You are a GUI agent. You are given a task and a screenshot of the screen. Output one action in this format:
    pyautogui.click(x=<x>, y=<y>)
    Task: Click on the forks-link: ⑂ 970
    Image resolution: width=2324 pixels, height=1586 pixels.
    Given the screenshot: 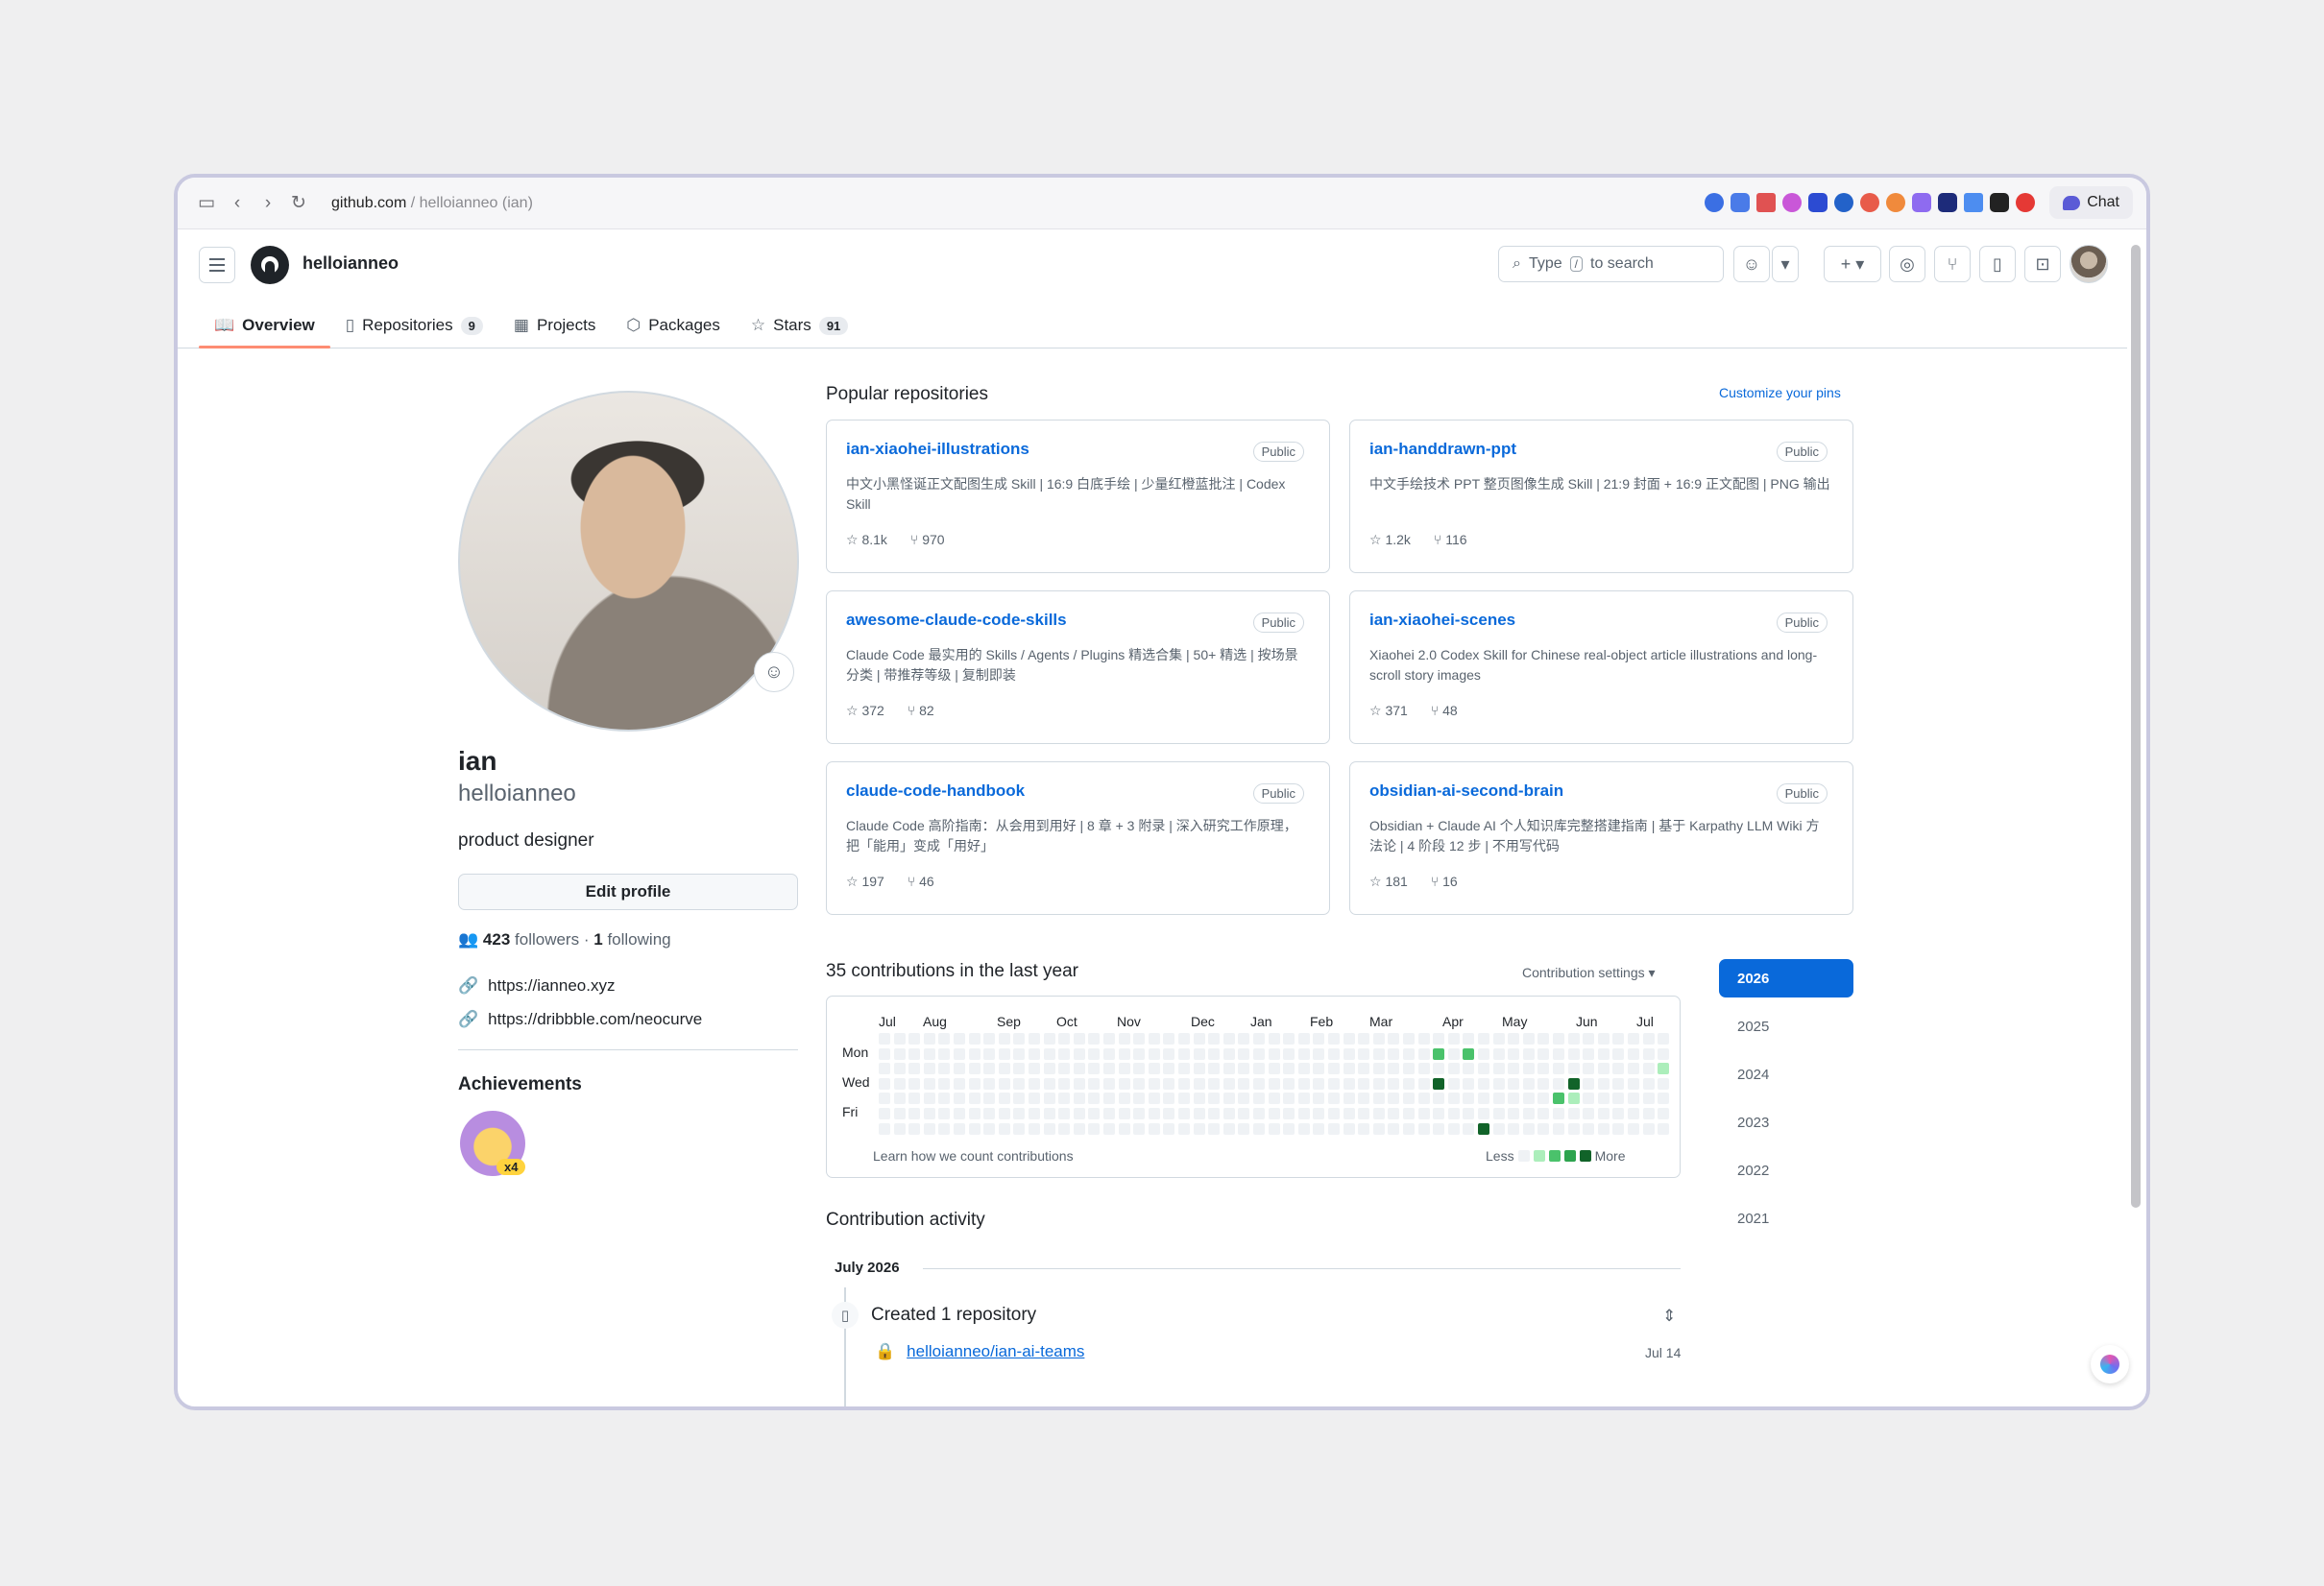 What is the action you would take?
    pyautogui.click(x=927, y=540)
    